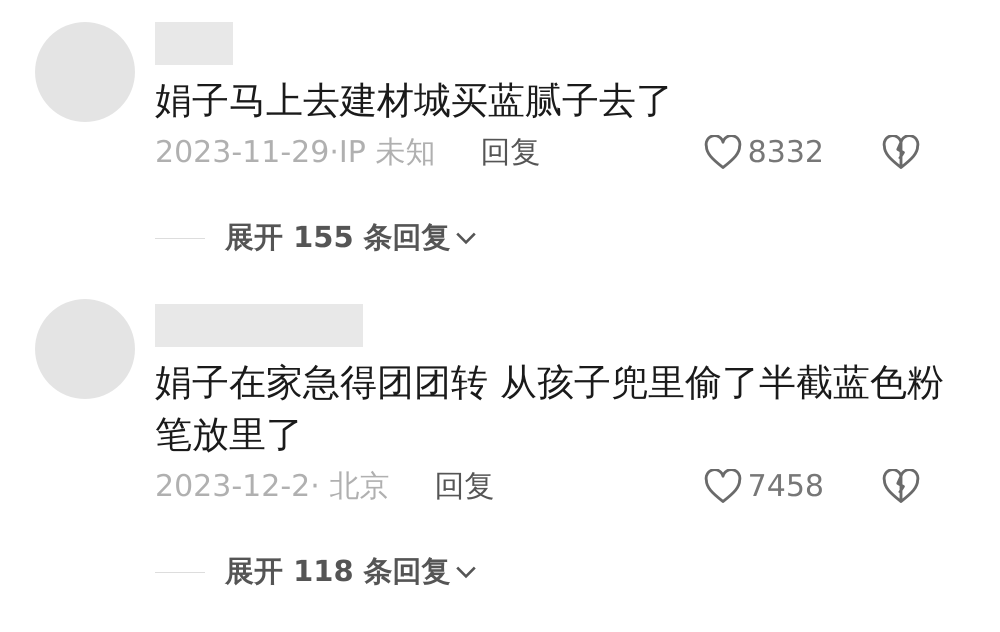  I want to click on expand-replies-link: 展开 118 条回复, so click(351, 572).